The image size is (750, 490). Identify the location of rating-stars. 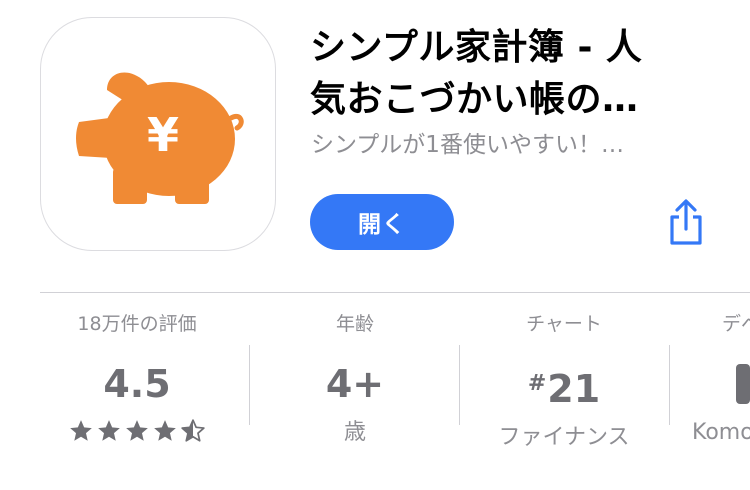
(137, 431).